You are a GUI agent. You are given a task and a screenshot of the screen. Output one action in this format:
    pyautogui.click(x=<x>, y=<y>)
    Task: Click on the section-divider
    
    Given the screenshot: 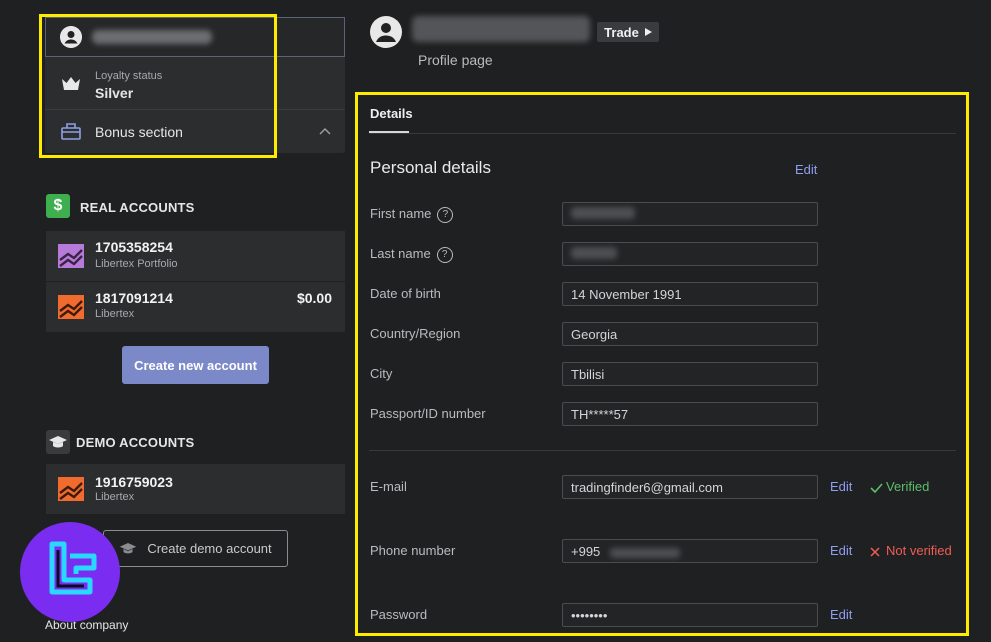 What is the action you would take?
    pyautogui.click(x=662, y=450)
    